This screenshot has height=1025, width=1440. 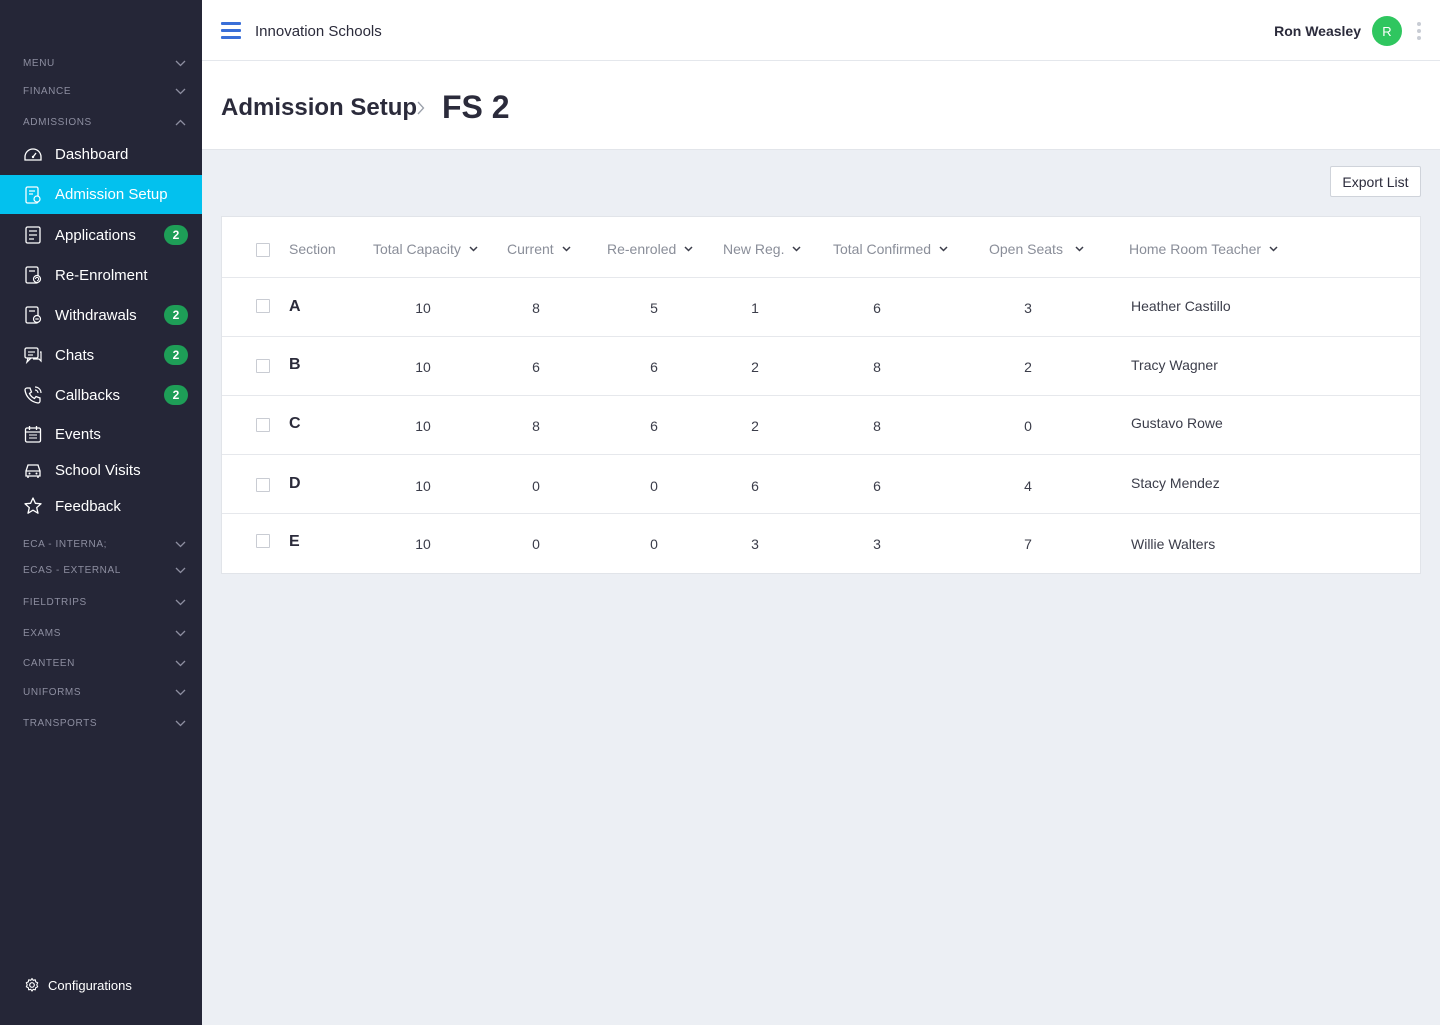 What do you see at coordinates (263, 250) in the screenshot?
I see `select-all-checkbox` at bounding box center [263, 250].